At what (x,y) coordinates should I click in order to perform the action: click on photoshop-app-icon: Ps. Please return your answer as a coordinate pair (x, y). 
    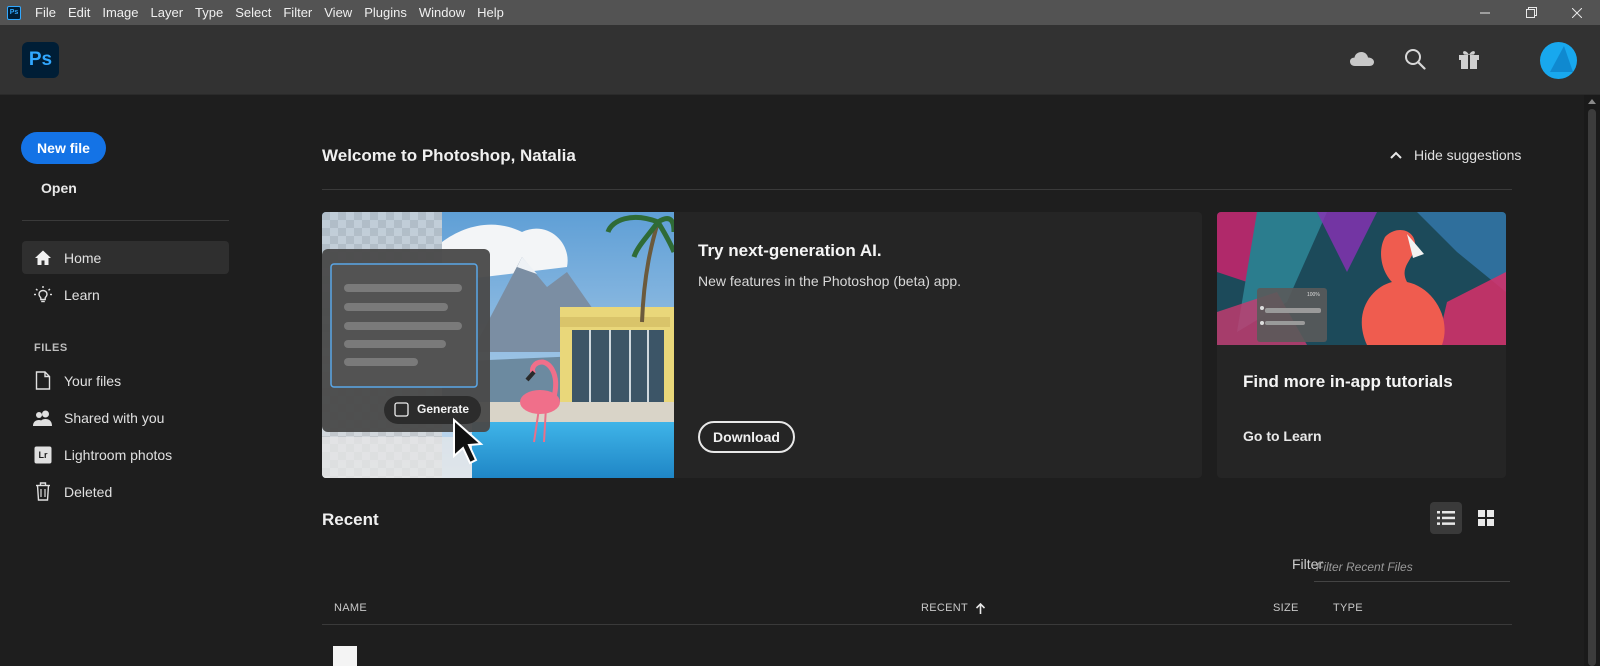
    Looking at the image, I should click on (14, 12).